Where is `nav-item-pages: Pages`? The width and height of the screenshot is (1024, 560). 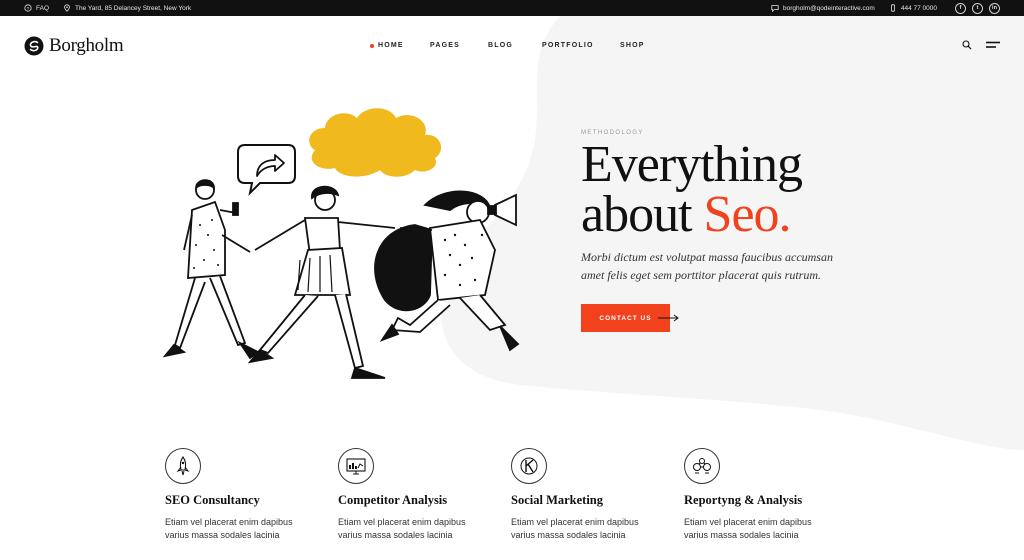 nav-item-pages: Pages is located at coordinates (459, 45).